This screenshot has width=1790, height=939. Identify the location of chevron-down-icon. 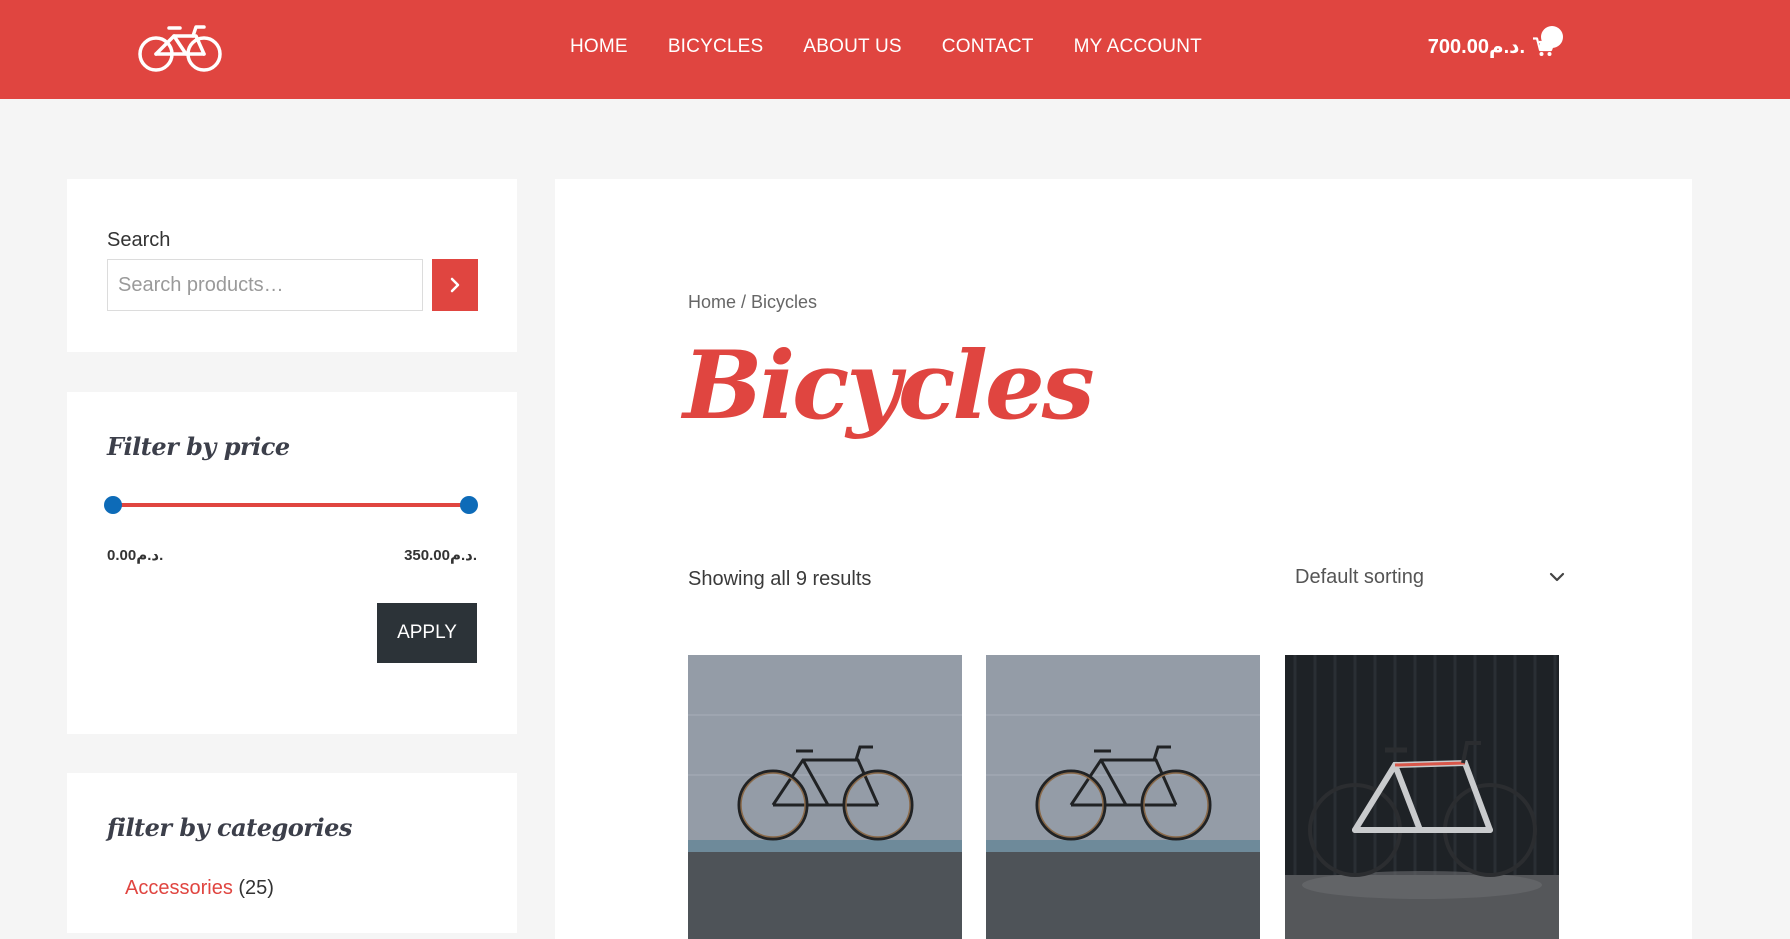
(1557, 577).